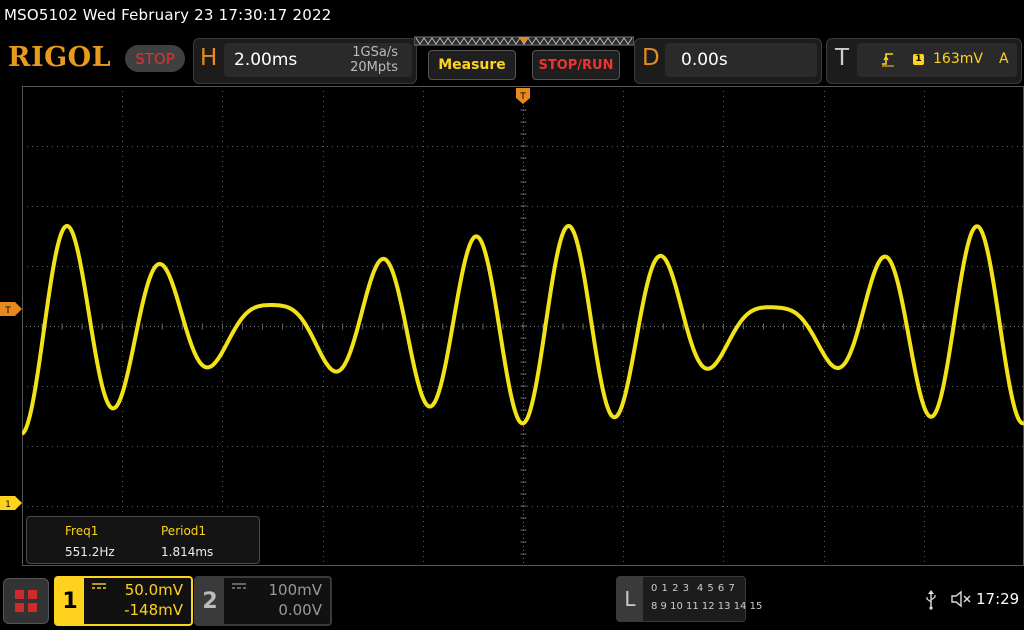 The image size is (1024, 630). What do you see at coordinates (958, 59) in the screenshot?
I see `trigger-level: 163mV` at bounding box center [958, 59].